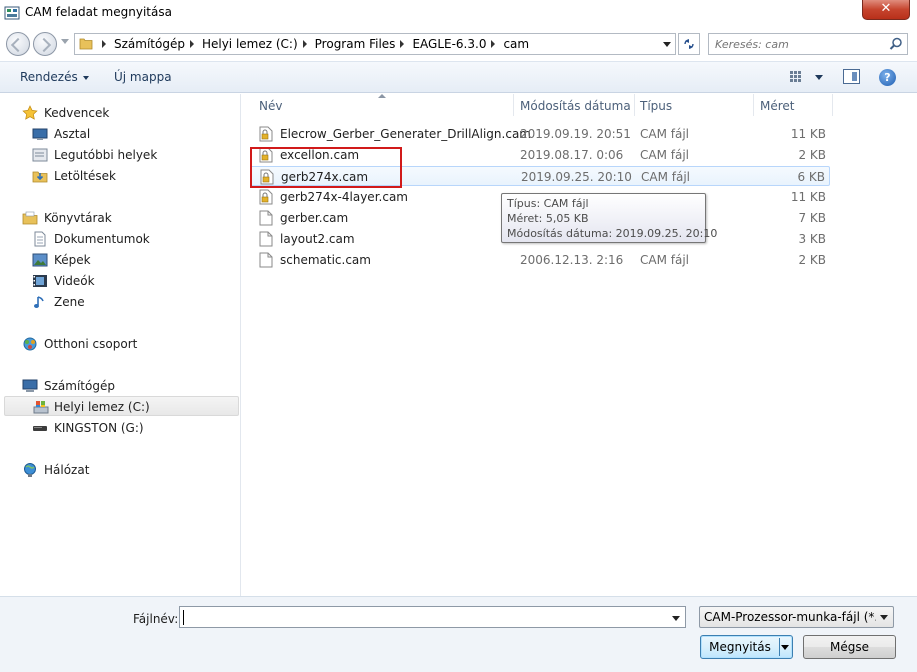 Image resolution: width=917 pixels, height=672 pixels. I want to click on sidebar-item-desktop: Asztal, so click(119, 134).